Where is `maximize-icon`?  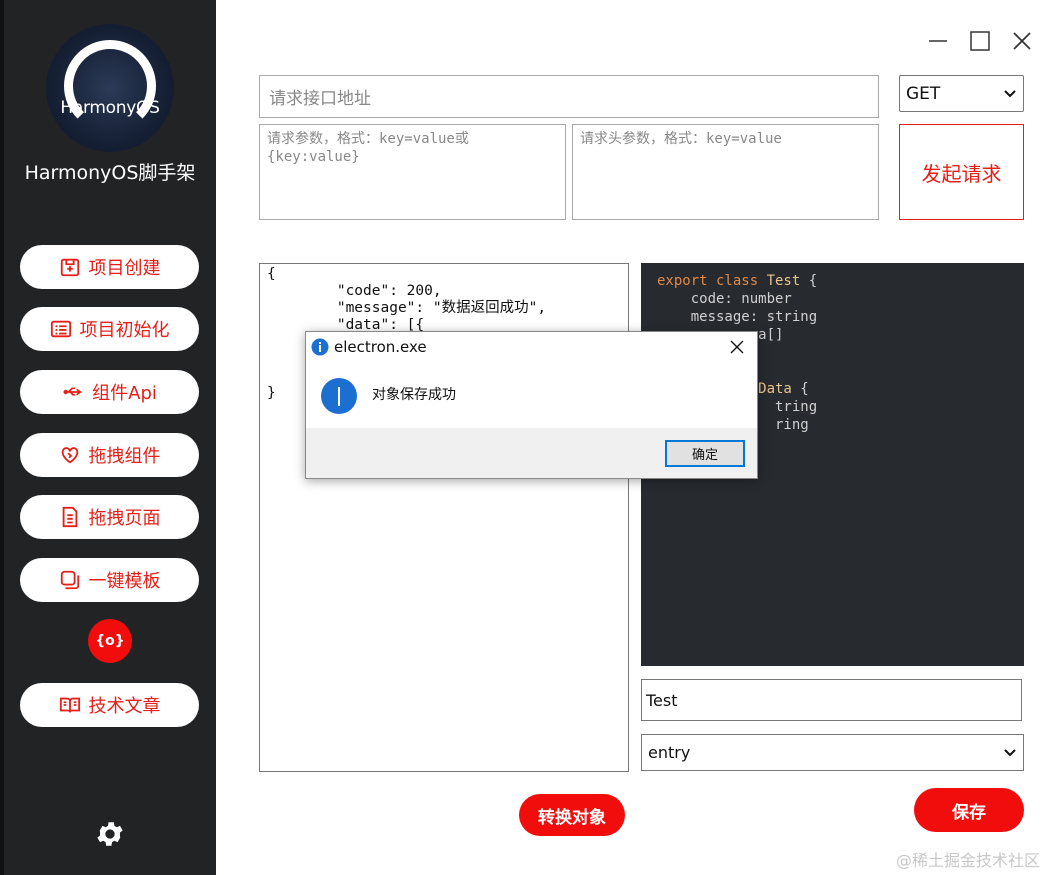
maximize-icon is located at coordinates (980, 41).